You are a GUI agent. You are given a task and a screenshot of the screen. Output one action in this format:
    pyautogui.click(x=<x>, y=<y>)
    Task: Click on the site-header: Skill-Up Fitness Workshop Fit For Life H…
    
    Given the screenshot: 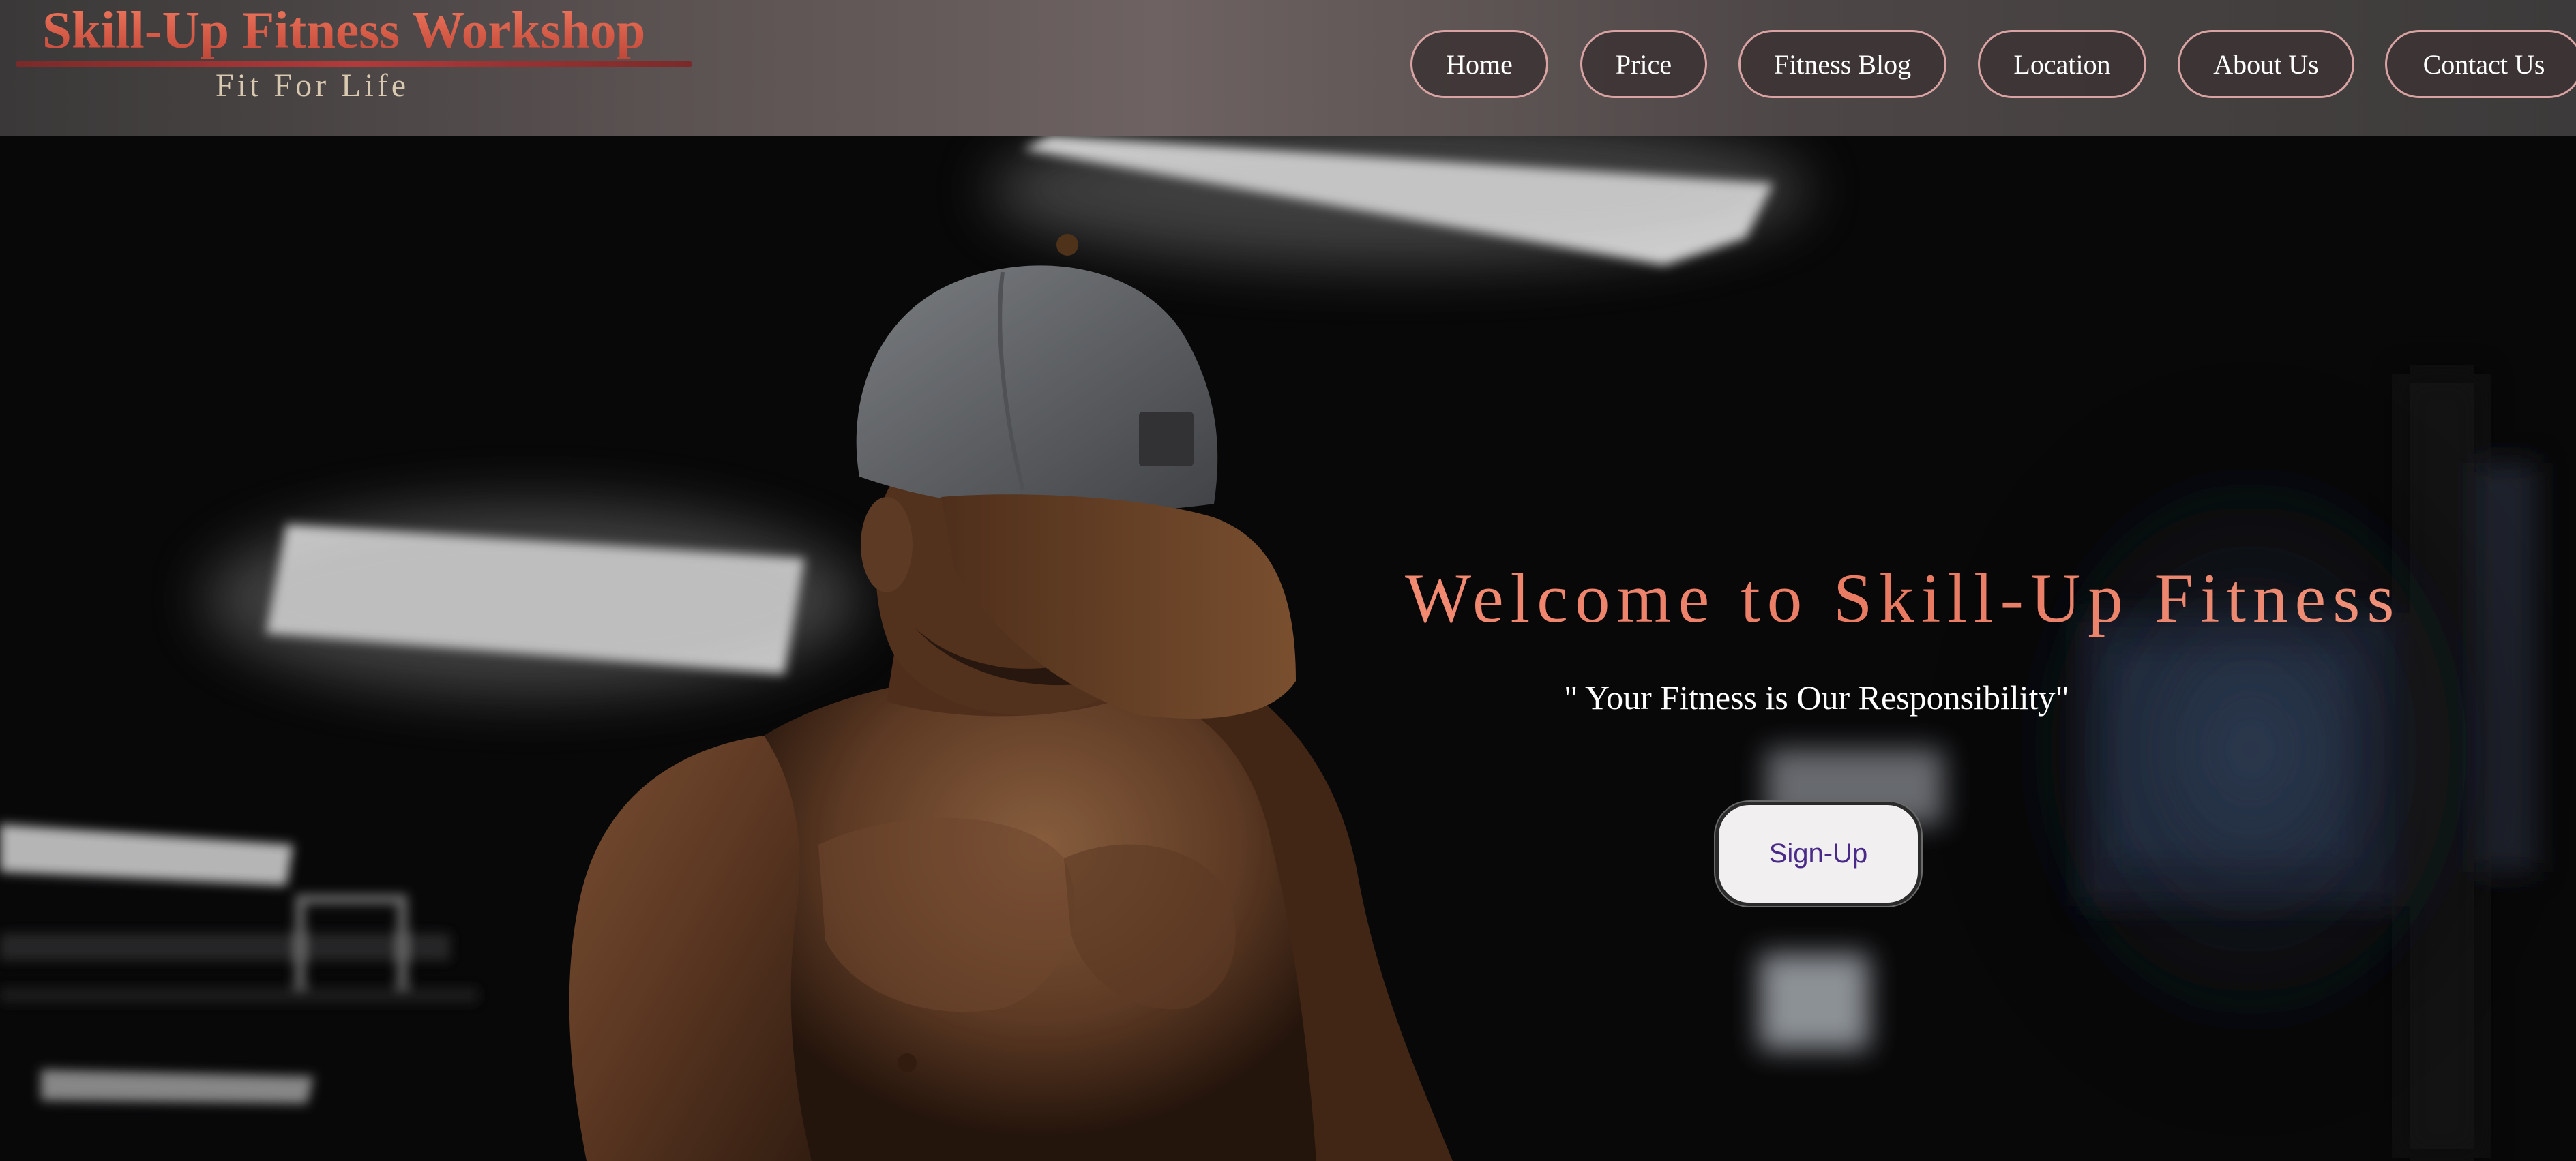 What is the action you would take?
    pyautogui.click(x=1288, y=68)
    